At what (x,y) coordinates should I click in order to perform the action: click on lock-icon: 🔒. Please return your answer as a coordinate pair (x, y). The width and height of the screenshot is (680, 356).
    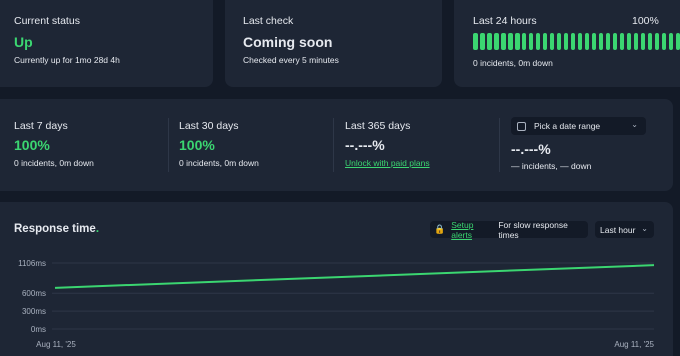
    Looking at the image, I should click on (440, 229).